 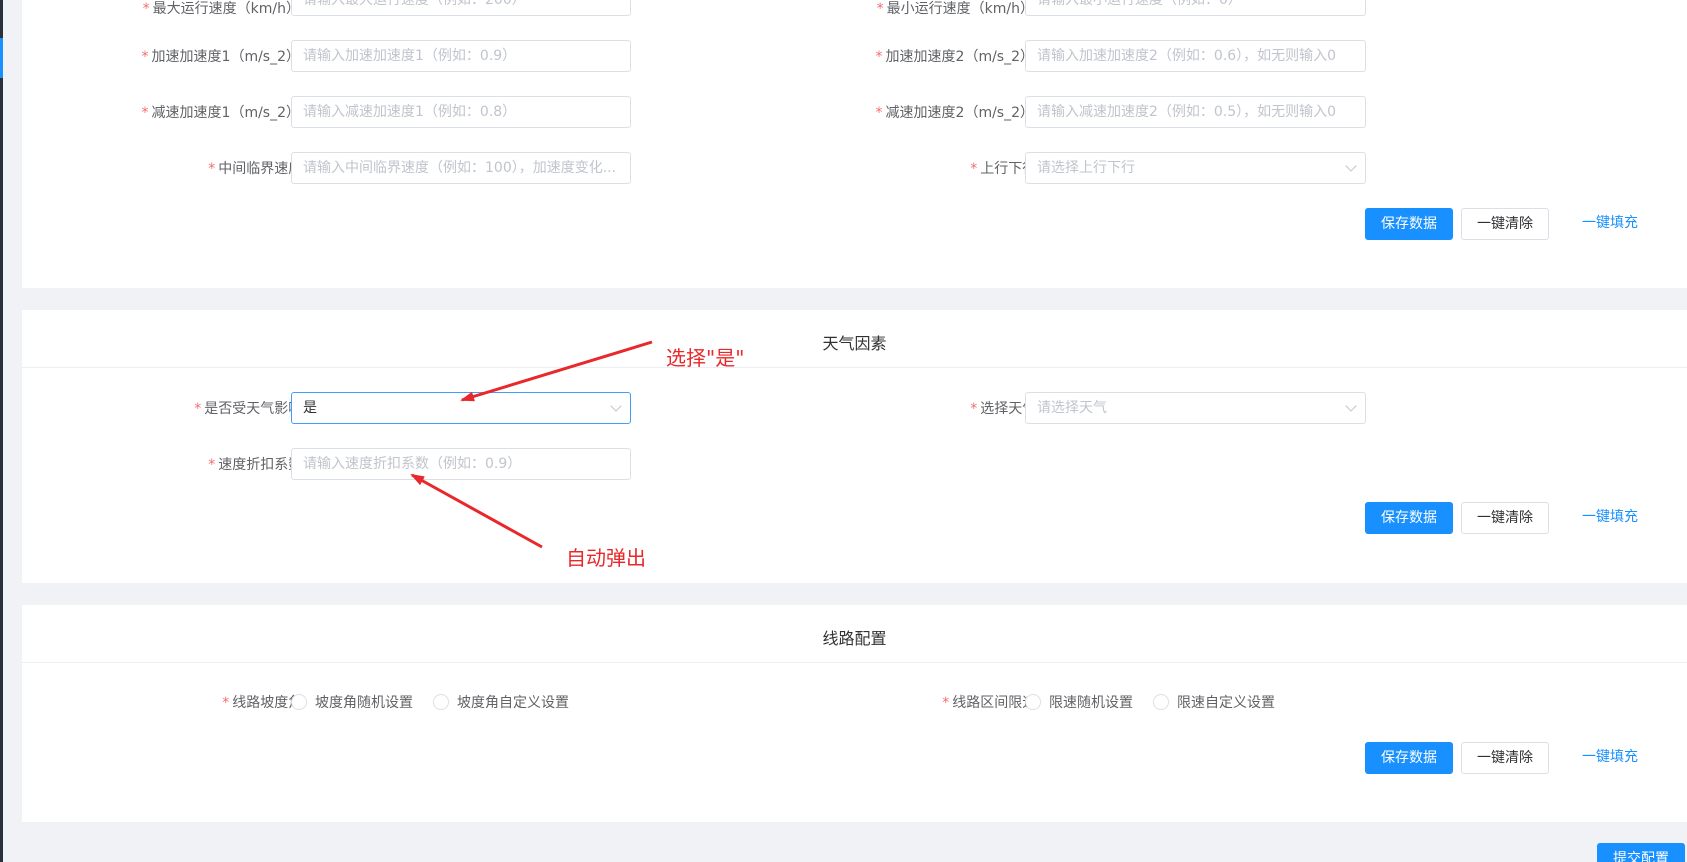 What do you see at coordinates (1, 431) in the screenshot?
I see `sidebar-edge` at bounding box center [1, 431].